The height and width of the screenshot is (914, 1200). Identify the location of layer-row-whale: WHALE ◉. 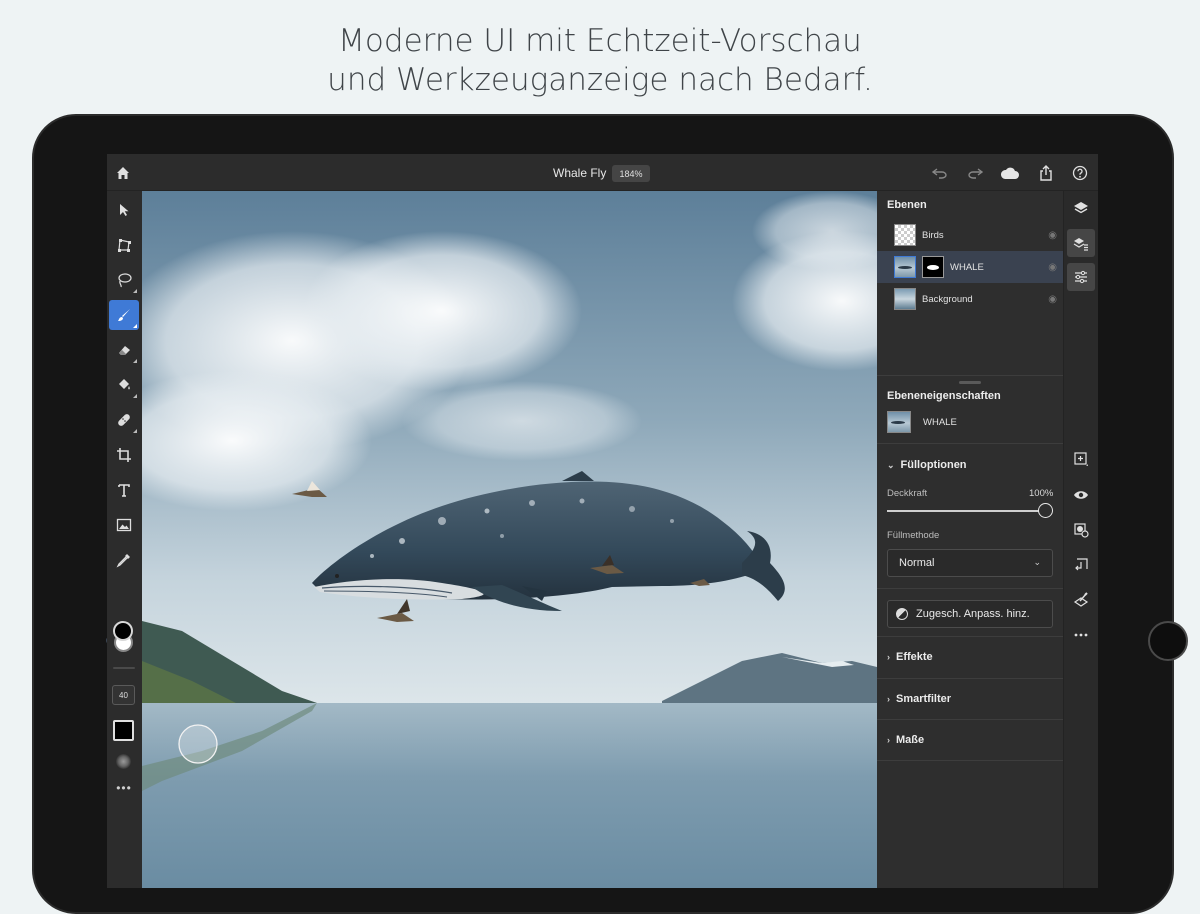
(970, 267).